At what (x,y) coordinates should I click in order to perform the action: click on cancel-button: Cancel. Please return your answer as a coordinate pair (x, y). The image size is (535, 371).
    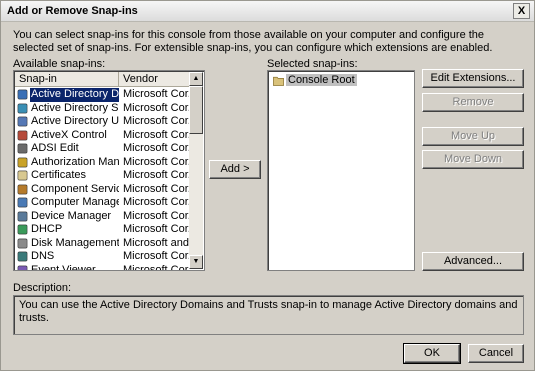
    Looking at the image, I should click on (496, 353).